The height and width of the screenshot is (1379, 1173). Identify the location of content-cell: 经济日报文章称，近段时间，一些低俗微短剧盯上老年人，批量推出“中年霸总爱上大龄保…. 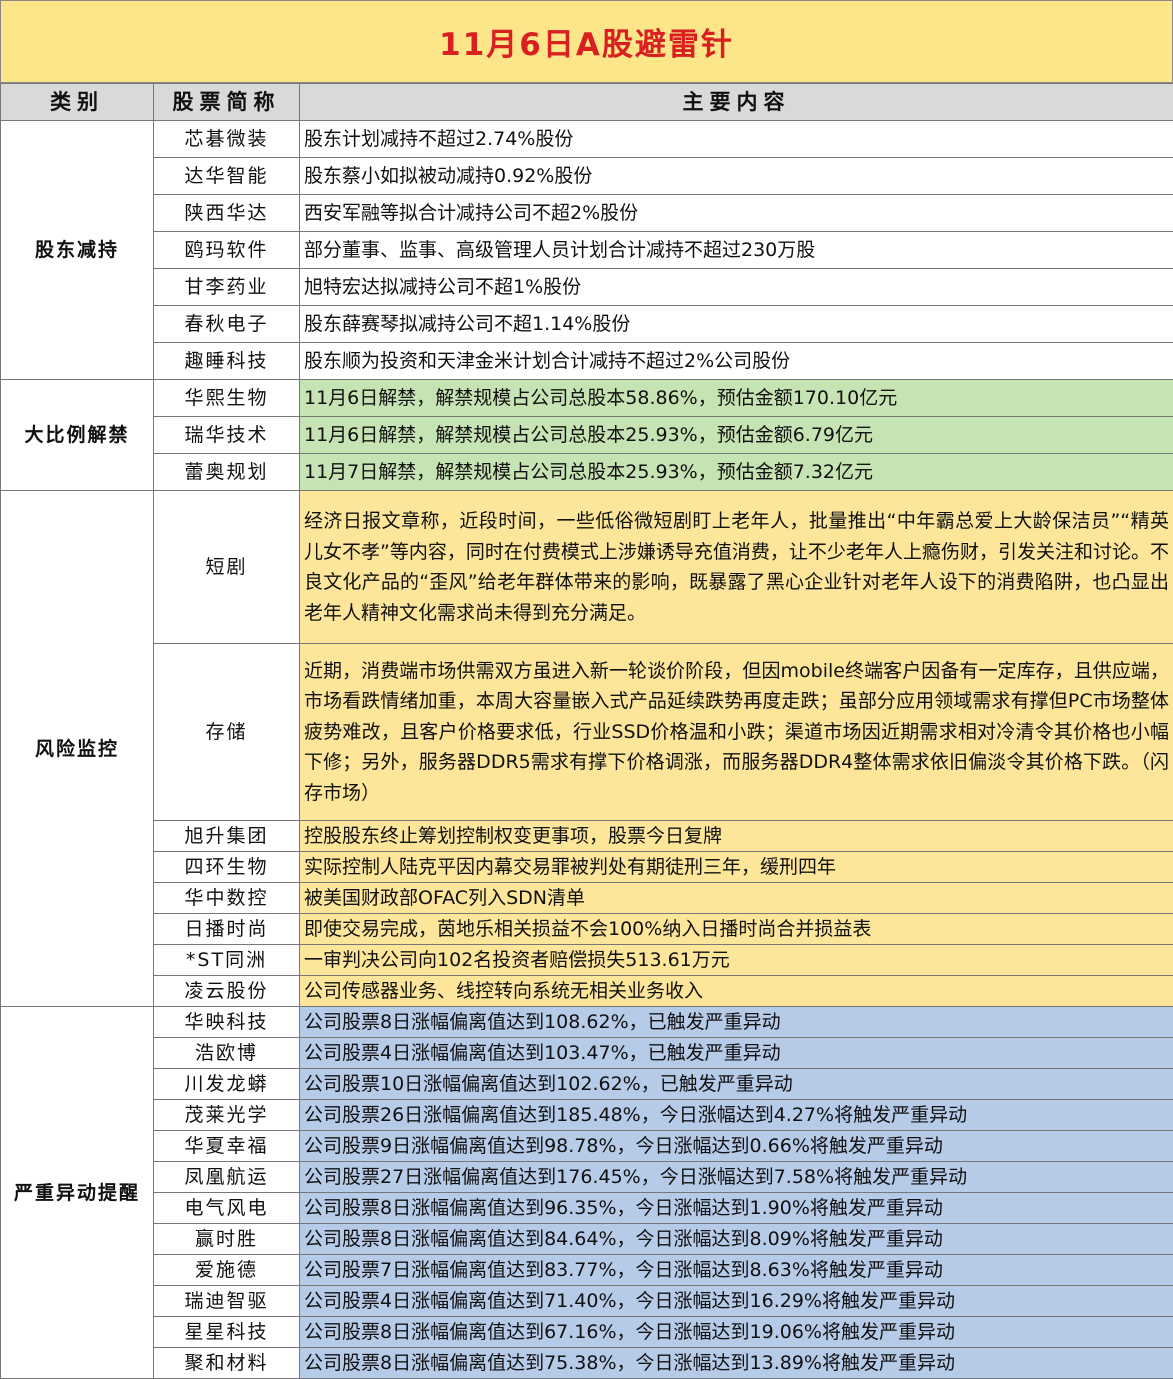
(736, 567).